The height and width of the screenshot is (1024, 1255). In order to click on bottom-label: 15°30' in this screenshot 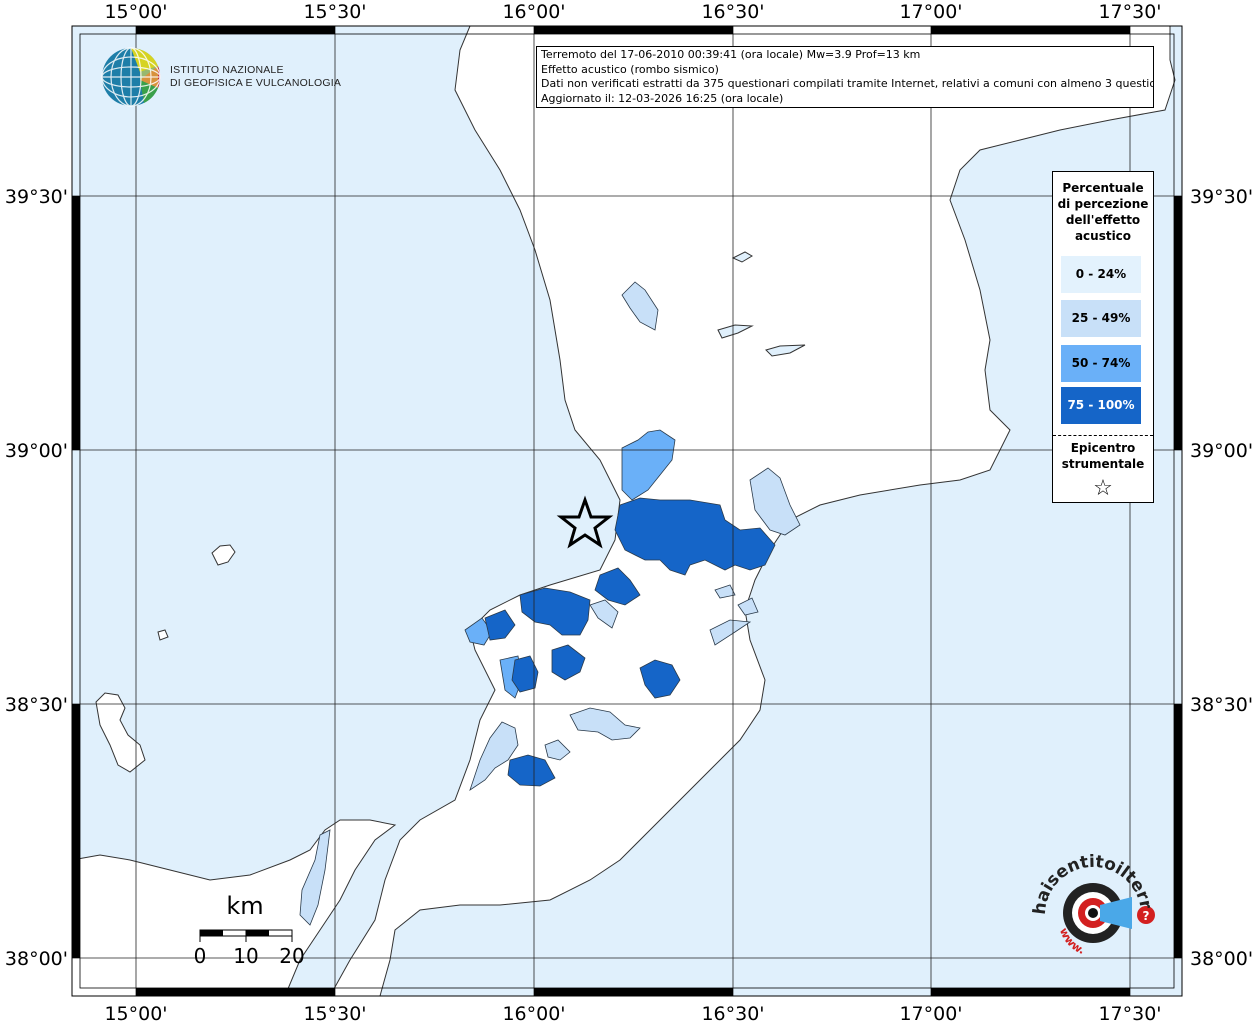, I will do `click(334, 1013)`.